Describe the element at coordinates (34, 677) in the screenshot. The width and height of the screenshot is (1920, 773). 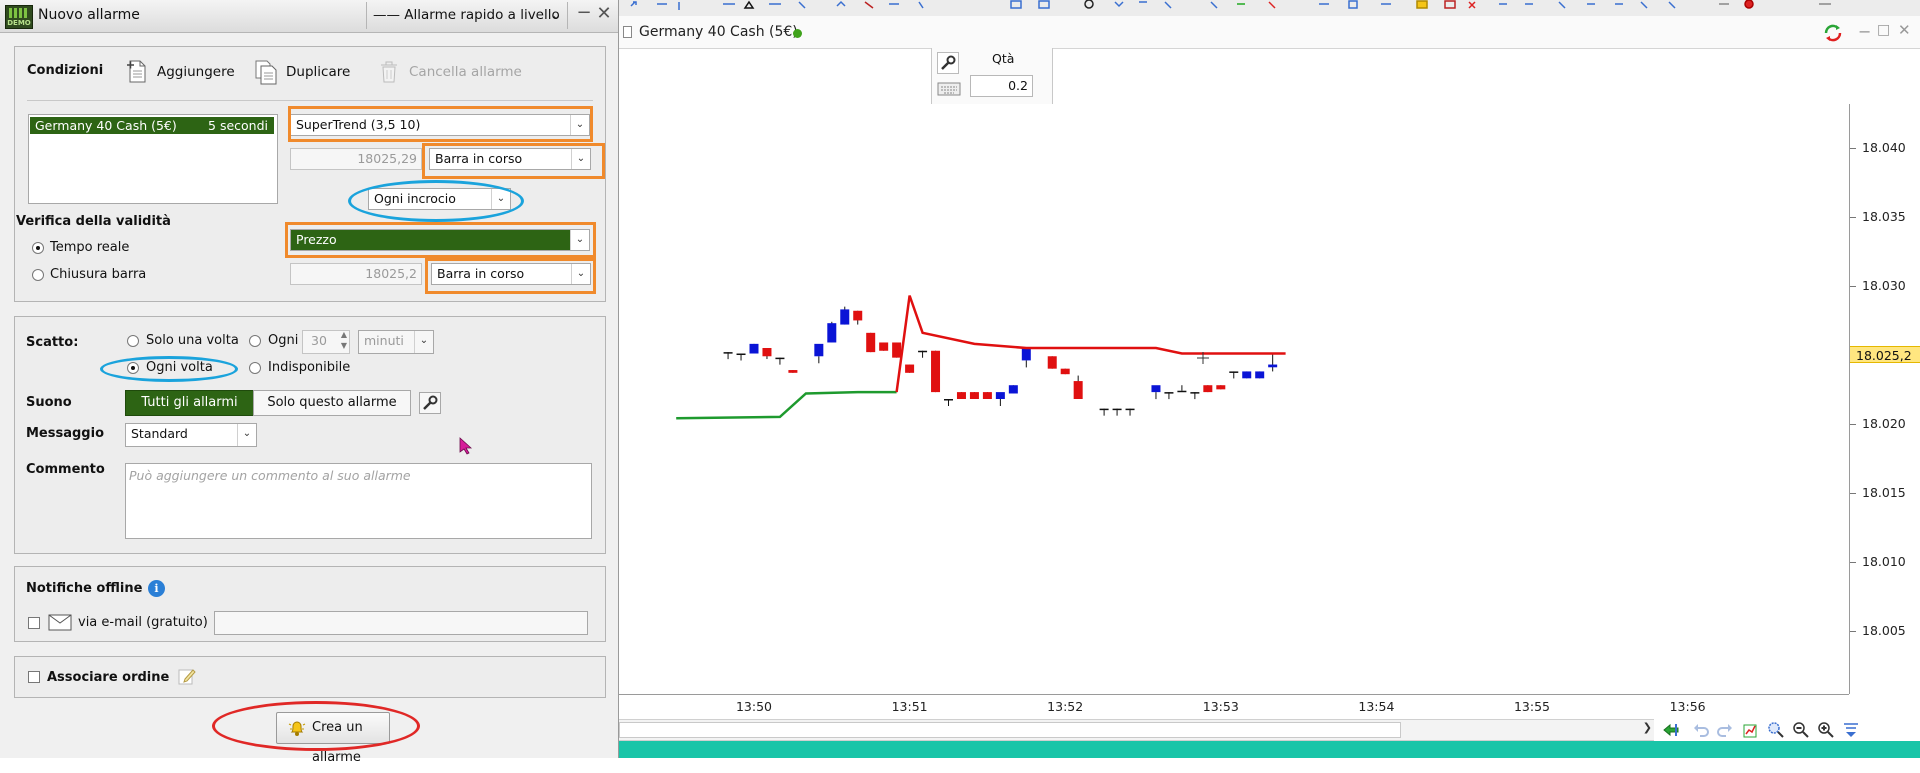
I see `associate-order-checkbox` at that location.